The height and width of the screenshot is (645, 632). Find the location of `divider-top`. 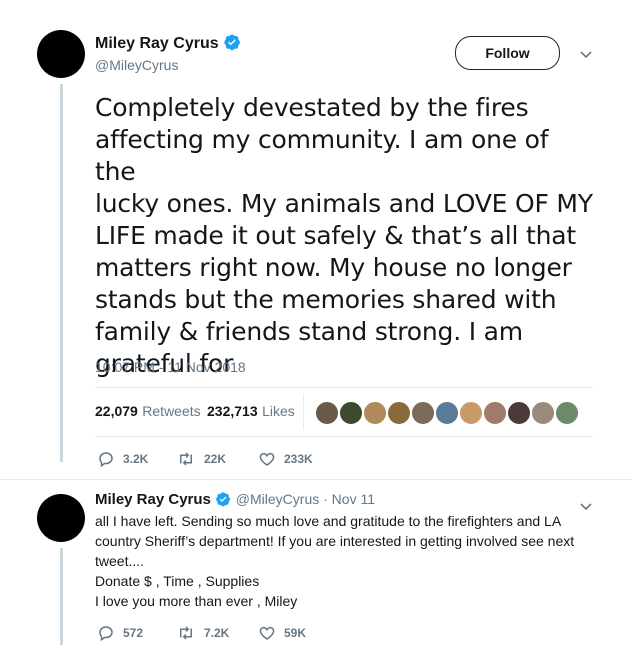

divider-top is located at coordinates (344, 387).